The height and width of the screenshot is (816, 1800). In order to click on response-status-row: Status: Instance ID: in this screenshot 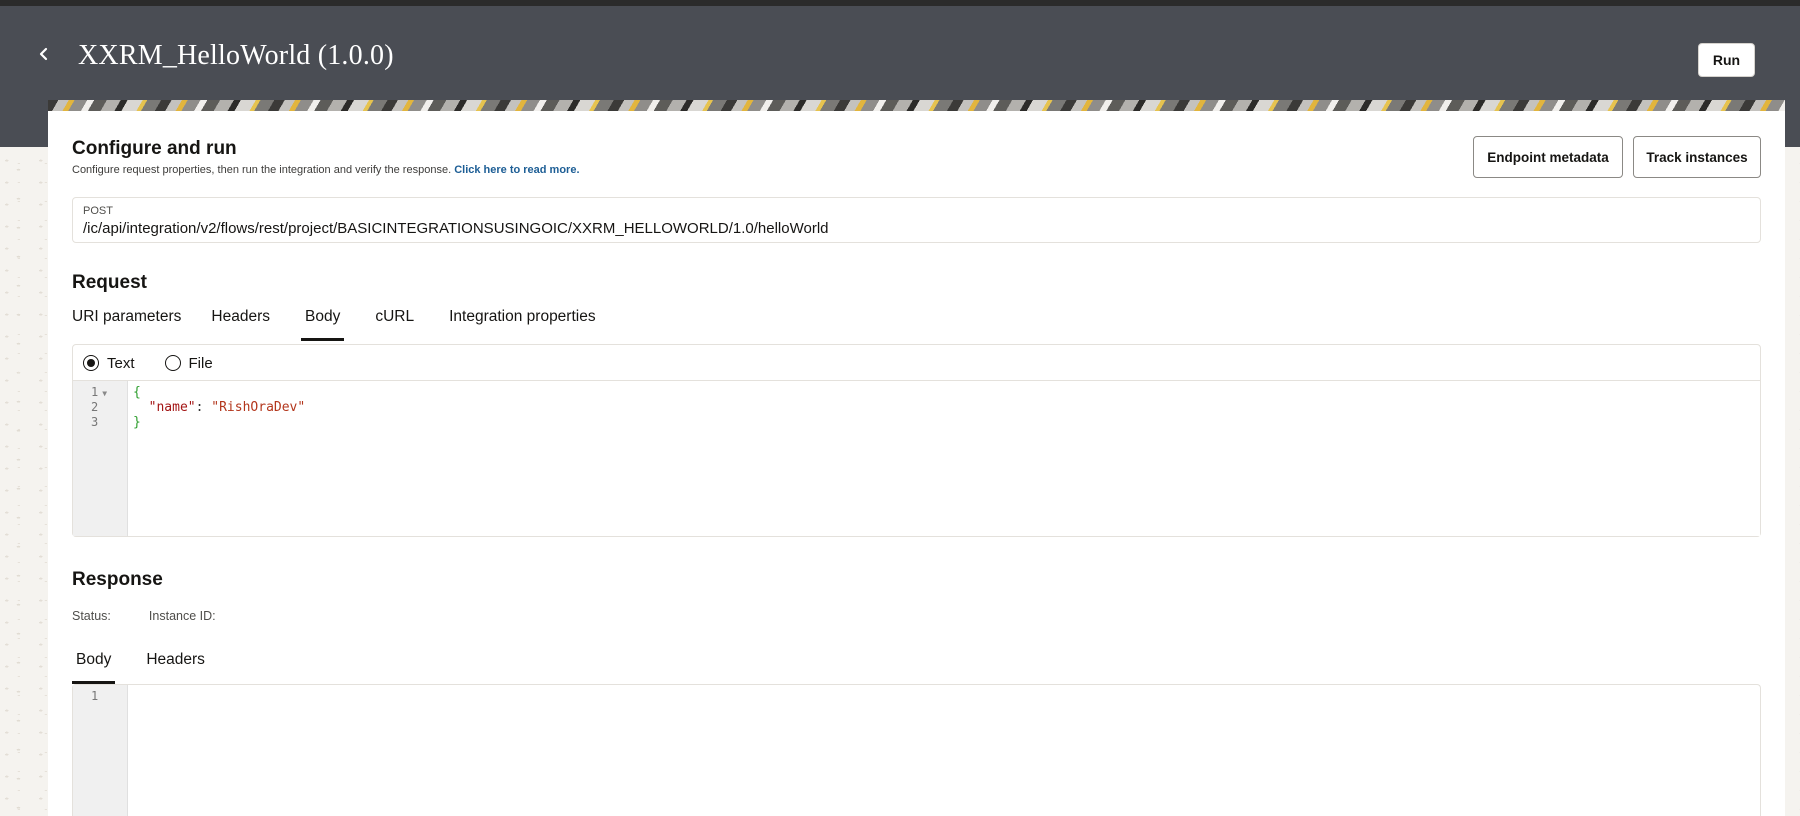, I will do `click(163, 616)`.